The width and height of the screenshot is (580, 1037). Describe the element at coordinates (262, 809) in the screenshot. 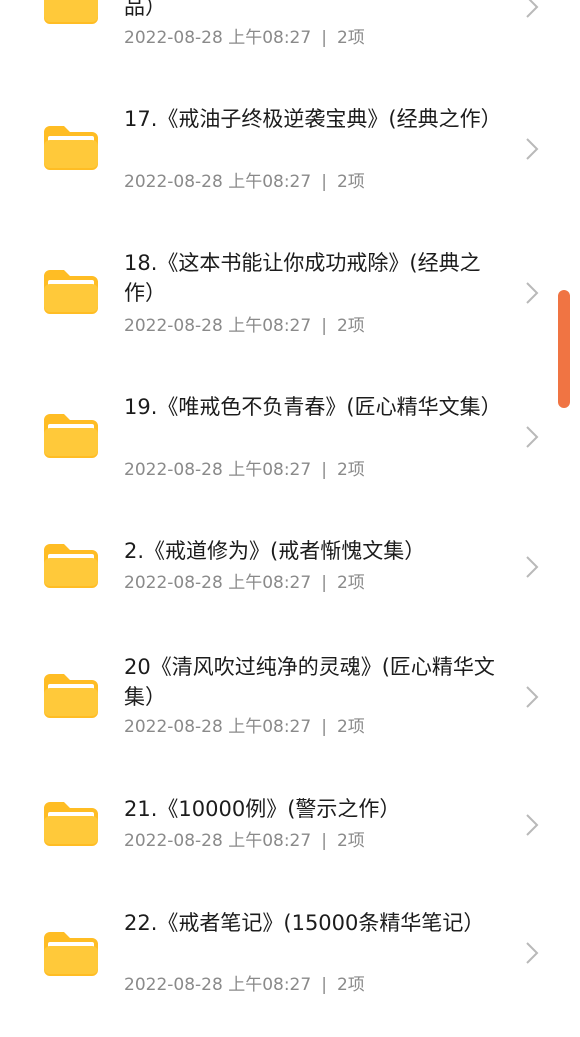

I see `item-title: 21.《10000例》(警示之作）` at that location.